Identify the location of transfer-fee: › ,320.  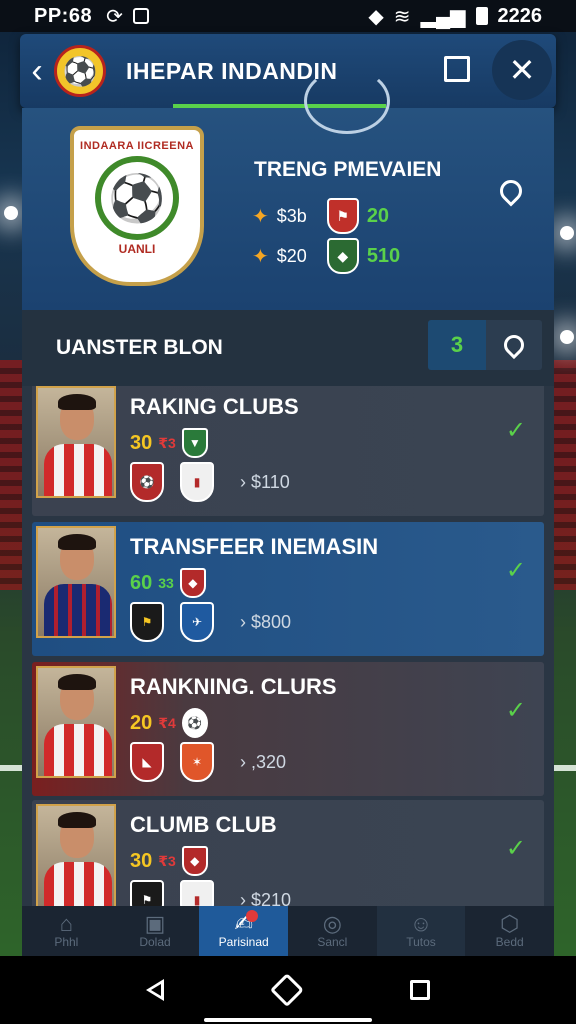
(263, 762).